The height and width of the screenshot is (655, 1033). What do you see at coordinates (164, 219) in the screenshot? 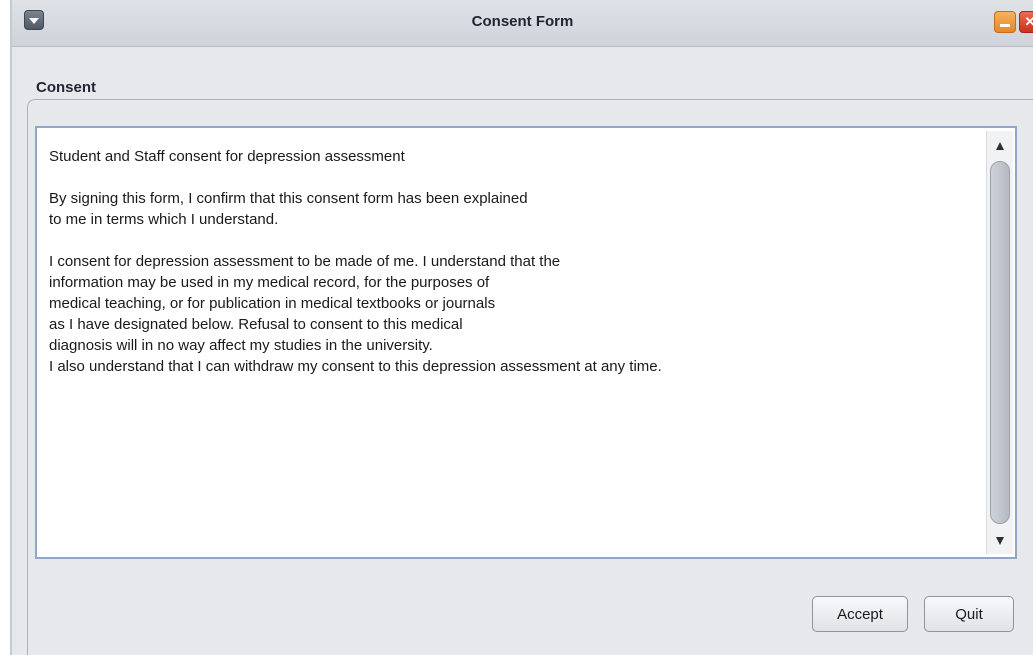
I see `consent-text-line: to me in terms which I understand.` at bounding box center [164, 219].